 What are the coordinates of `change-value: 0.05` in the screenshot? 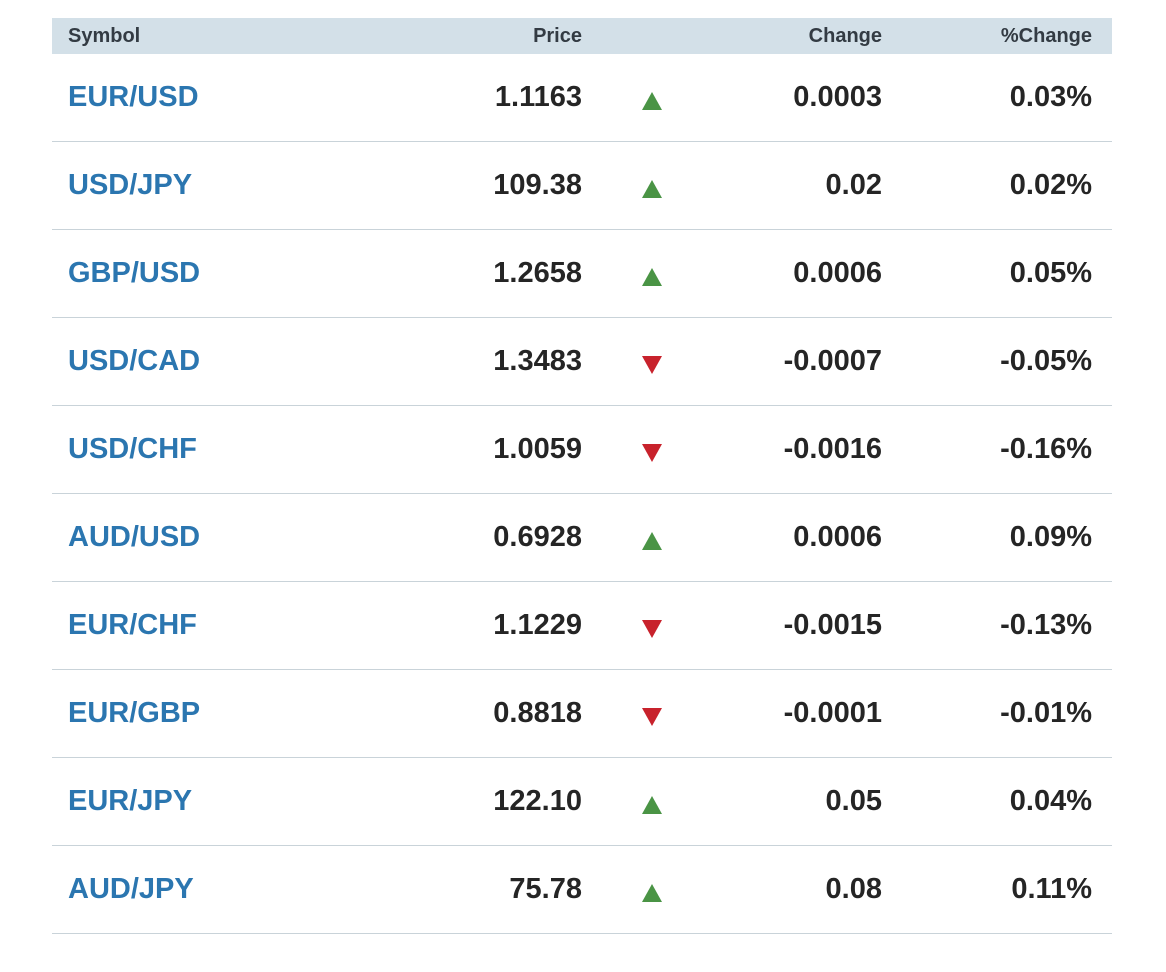 It's located at (853, 801).